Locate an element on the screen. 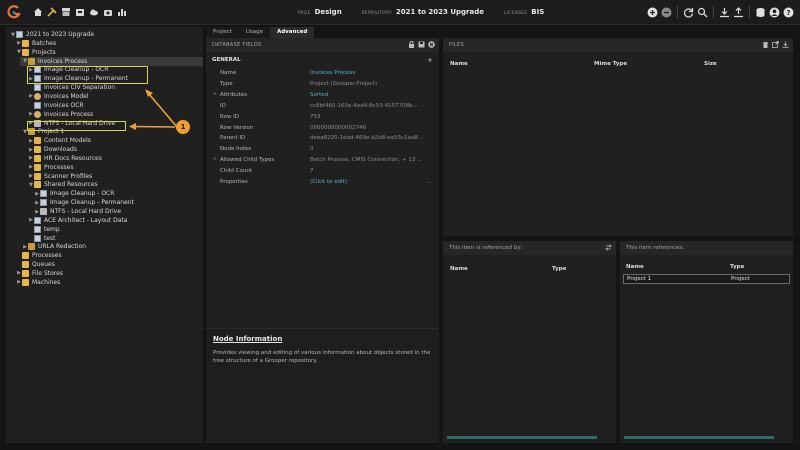  tree-item: ▶ Batches is located at coordinates (36, 43).